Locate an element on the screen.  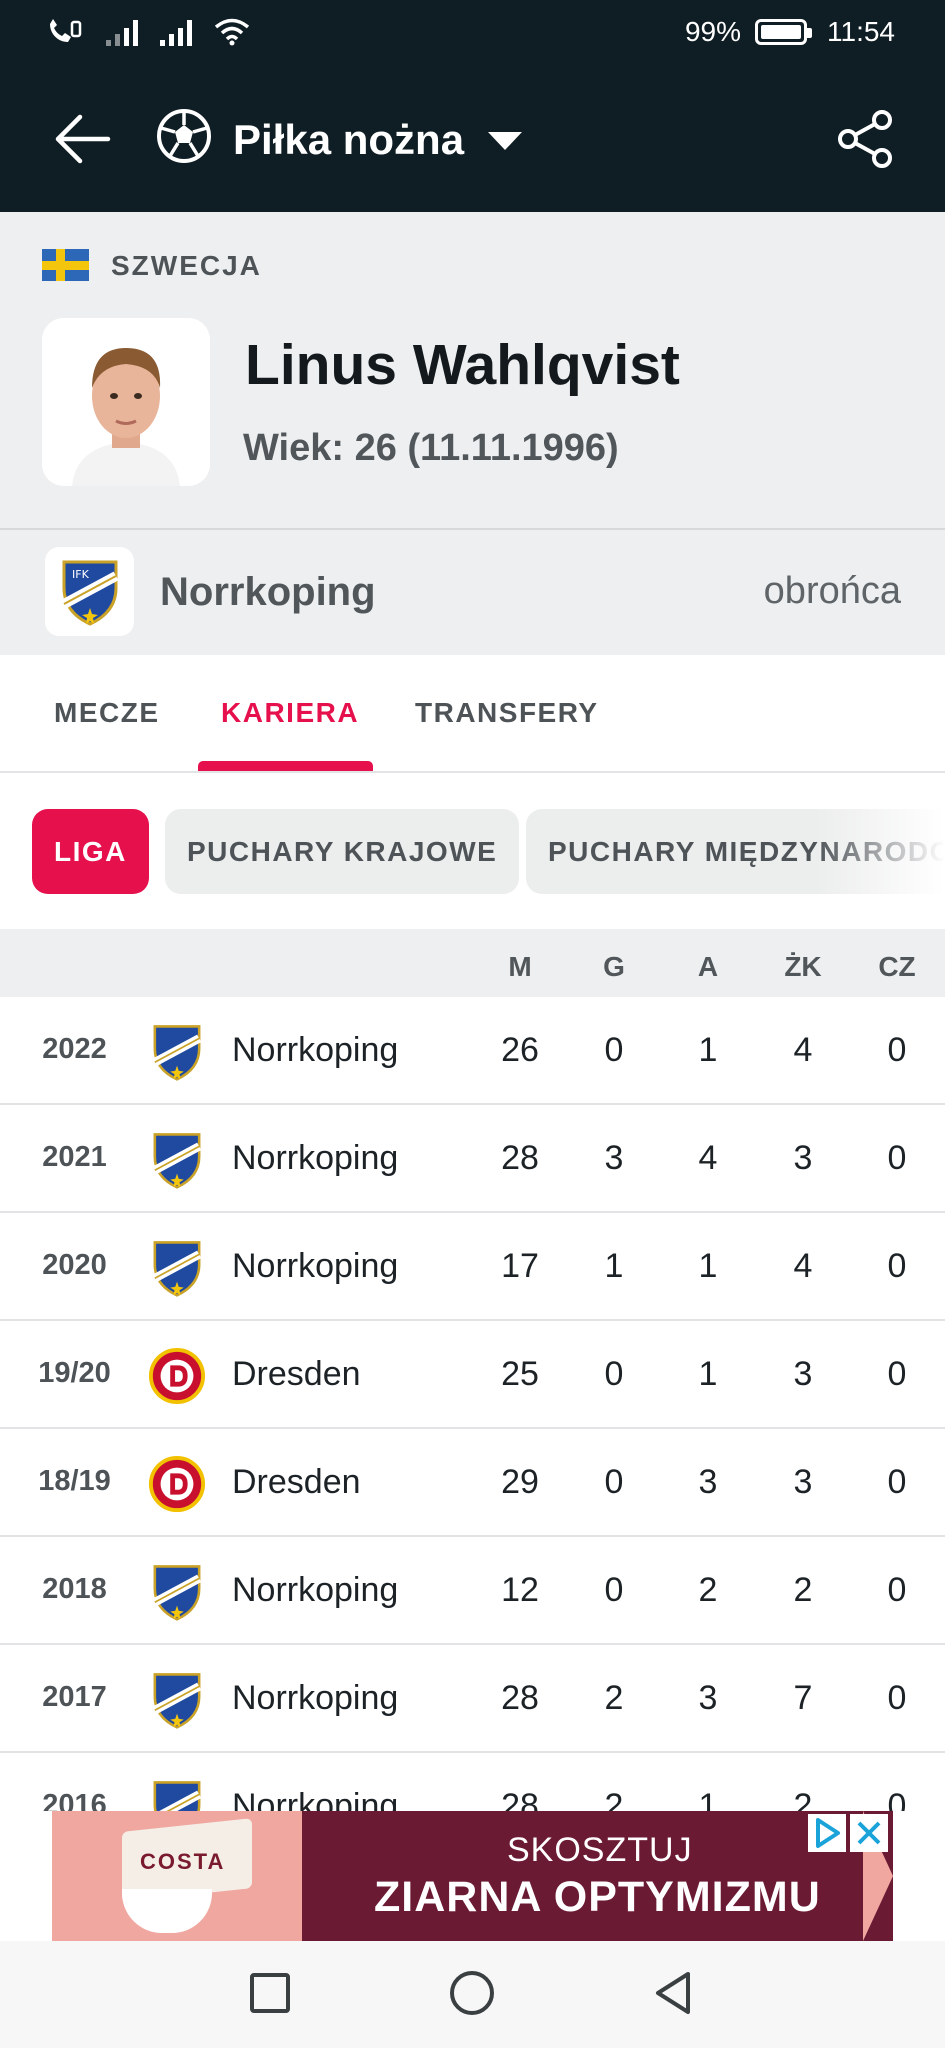
signal-1-icon is located at coordinates (122, 32).